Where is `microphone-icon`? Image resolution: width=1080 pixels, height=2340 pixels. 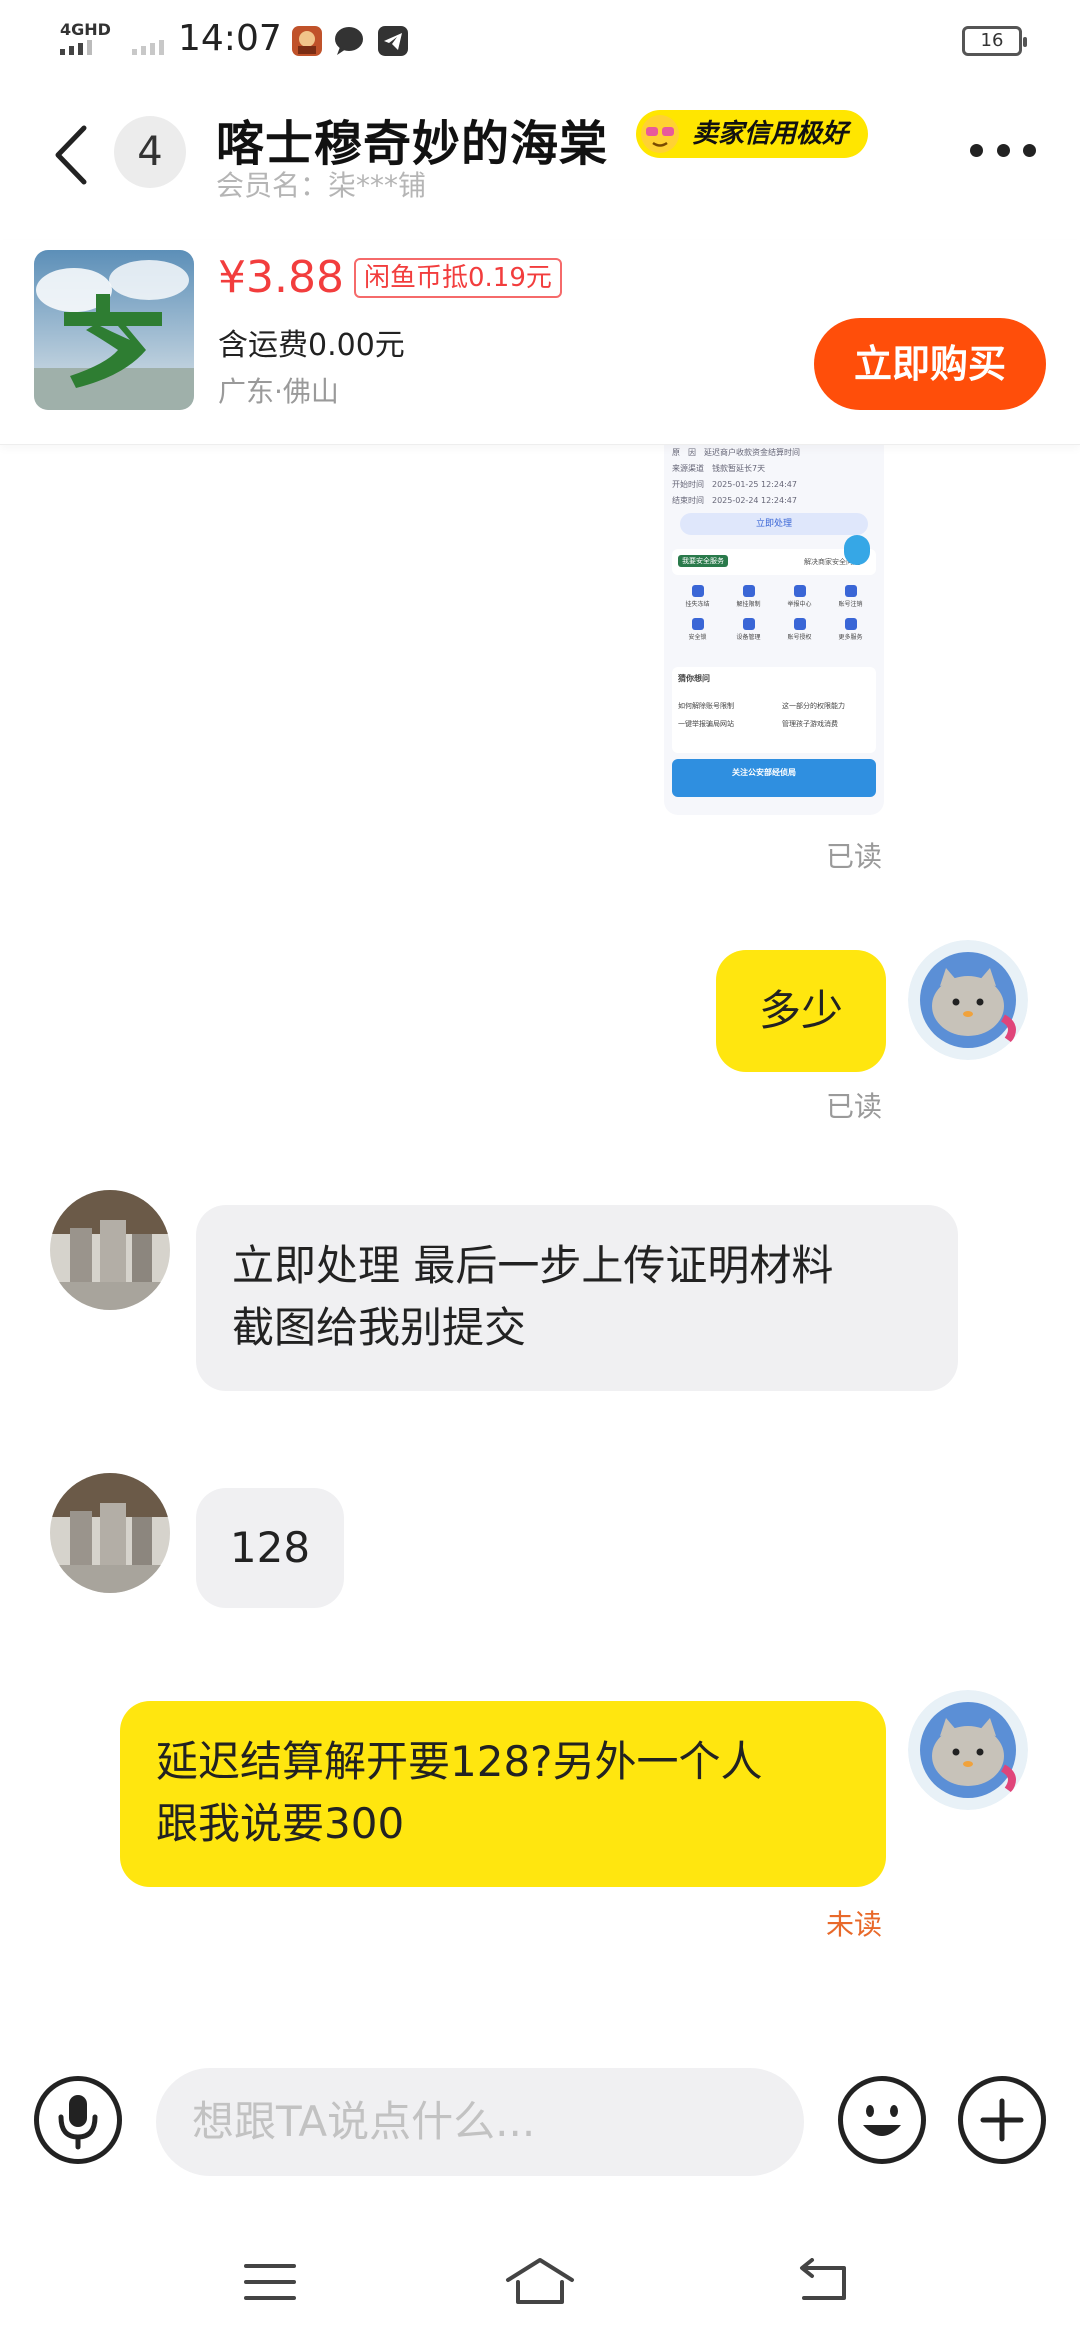
microphone-icon is located at coordinates (78, 2122).